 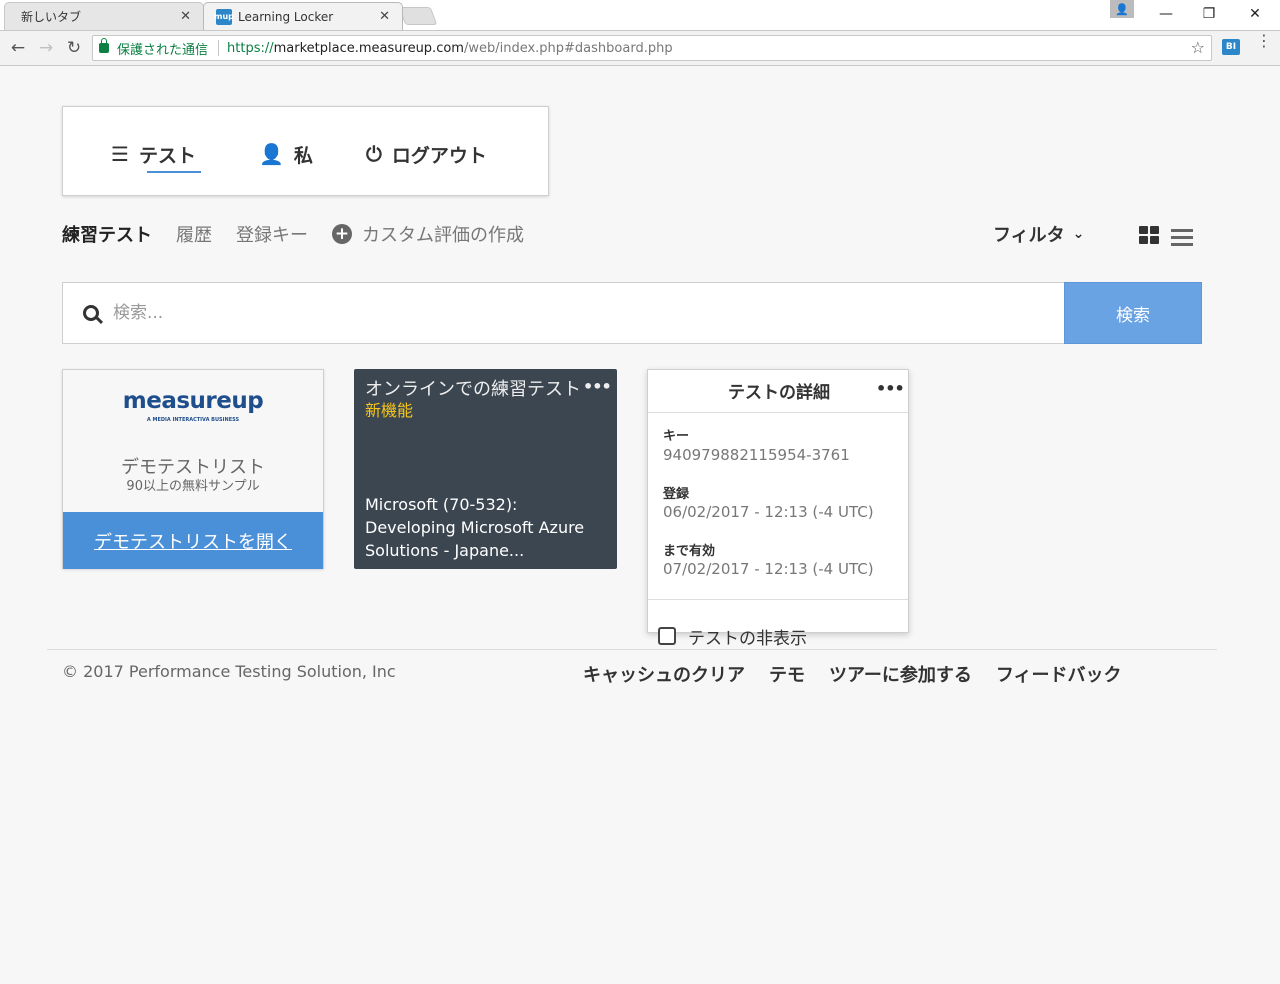 What do you see at coordinates (1255, 14) in the screenshot?
I see `window-close-button: ✕` at bounding box center [1255, 14].